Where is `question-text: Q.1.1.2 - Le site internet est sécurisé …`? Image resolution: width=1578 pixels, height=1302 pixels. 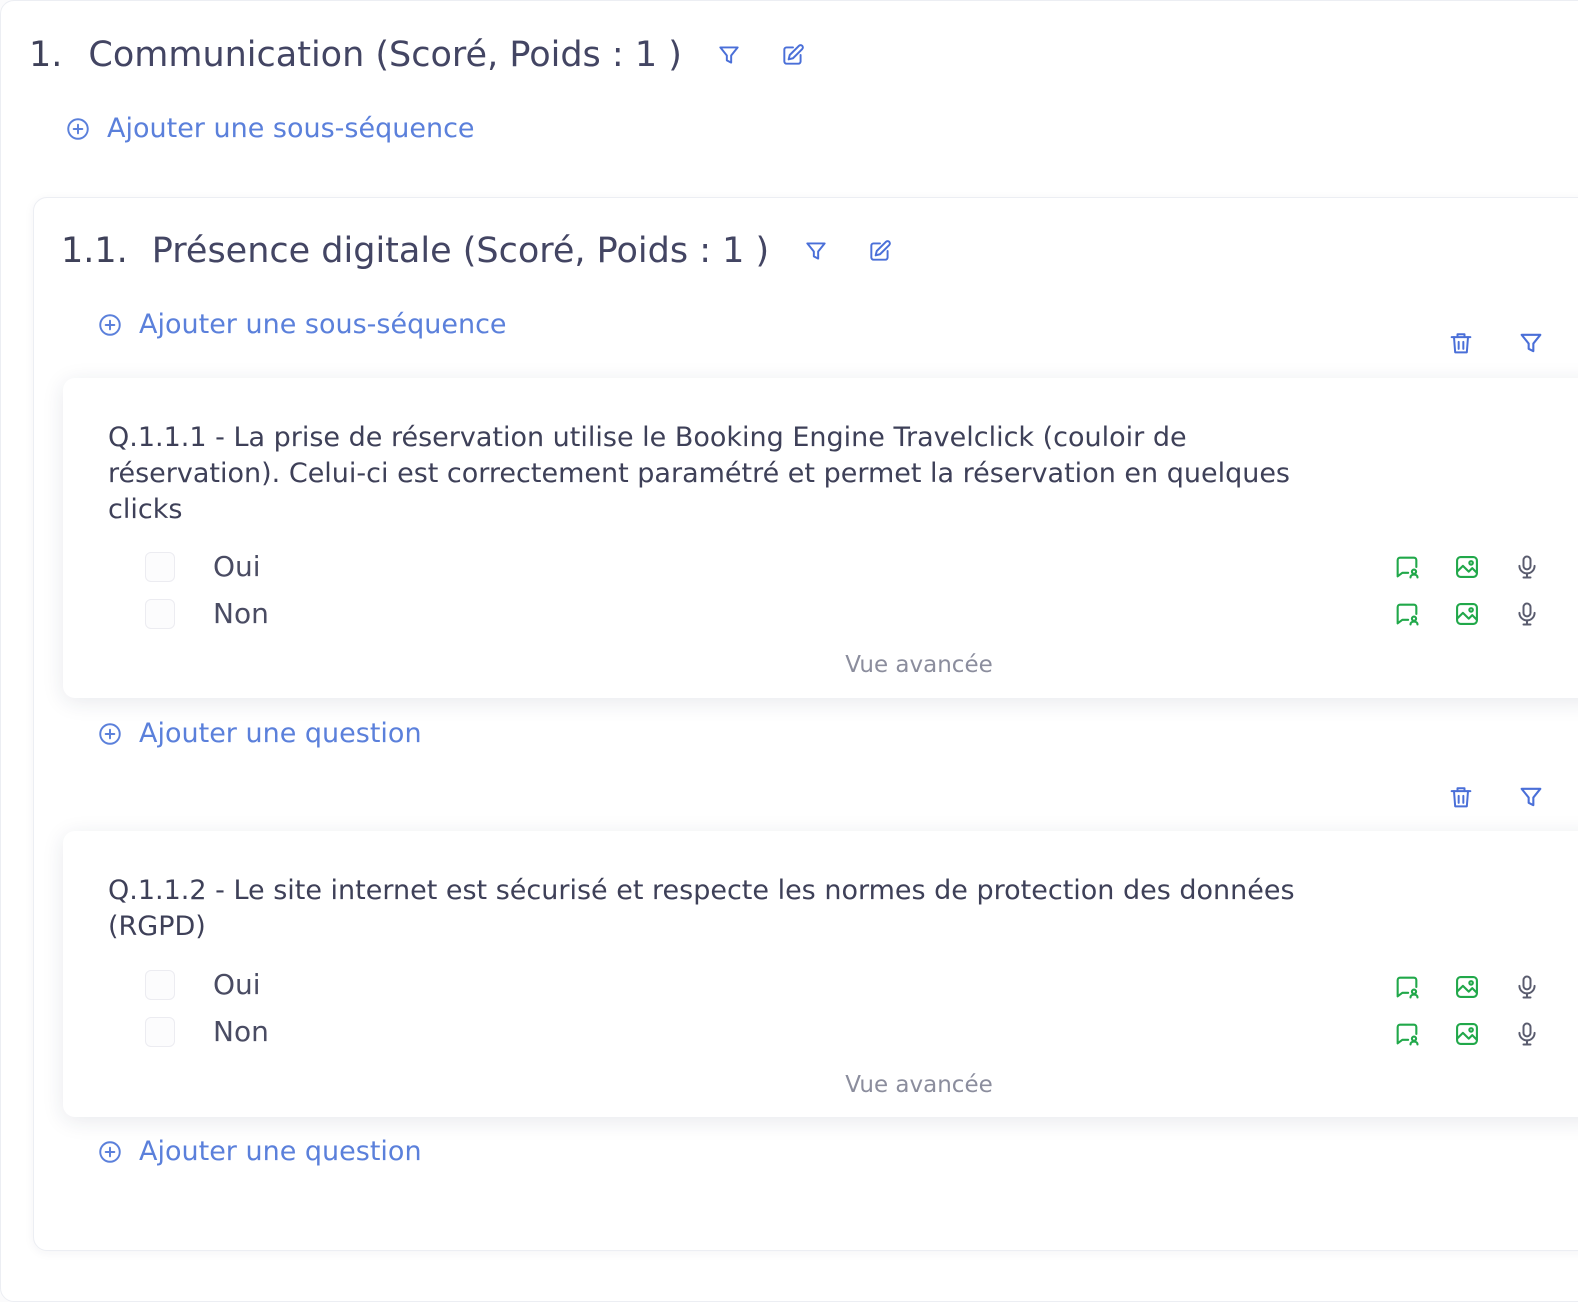 question-text: Q.1.1.2 - Le site internet est sécurisé … is located at coordinates (701, 908).